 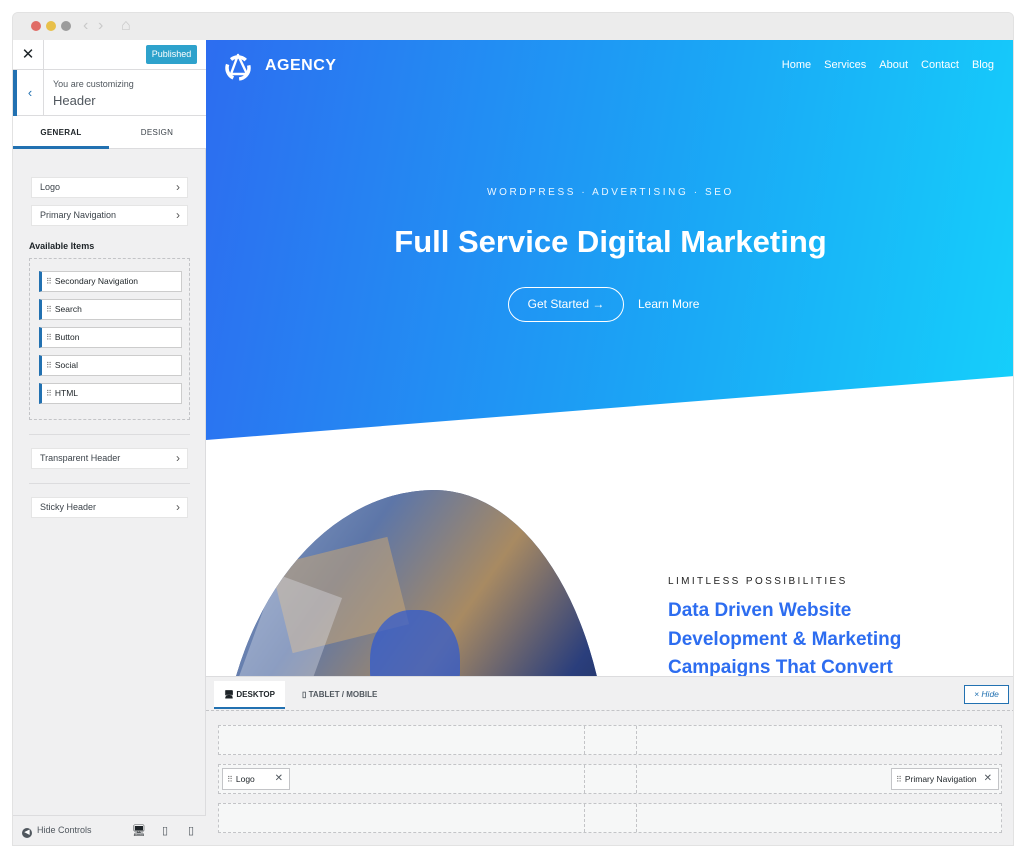 I want to click on row-transparent-header: Transparent Header ›, so click(x=109, y=458).